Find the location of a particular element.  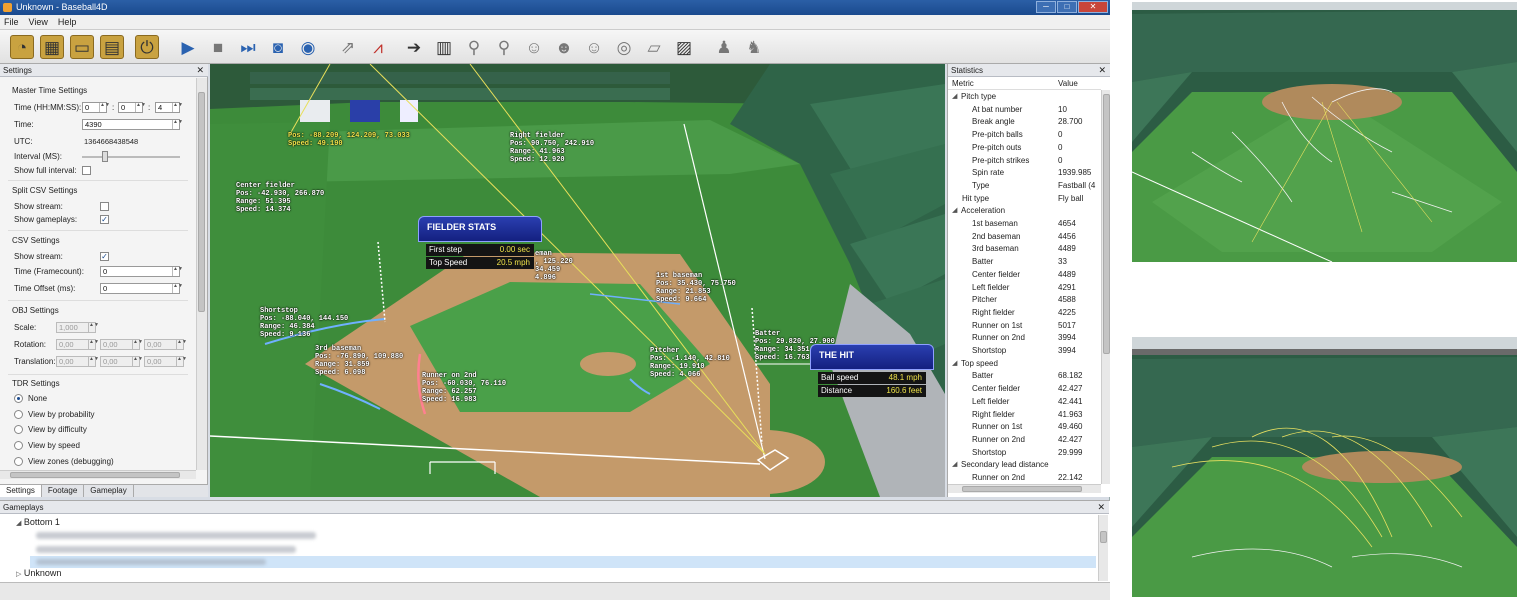

settings-vscrollbar is located at coordinates (201, 274).